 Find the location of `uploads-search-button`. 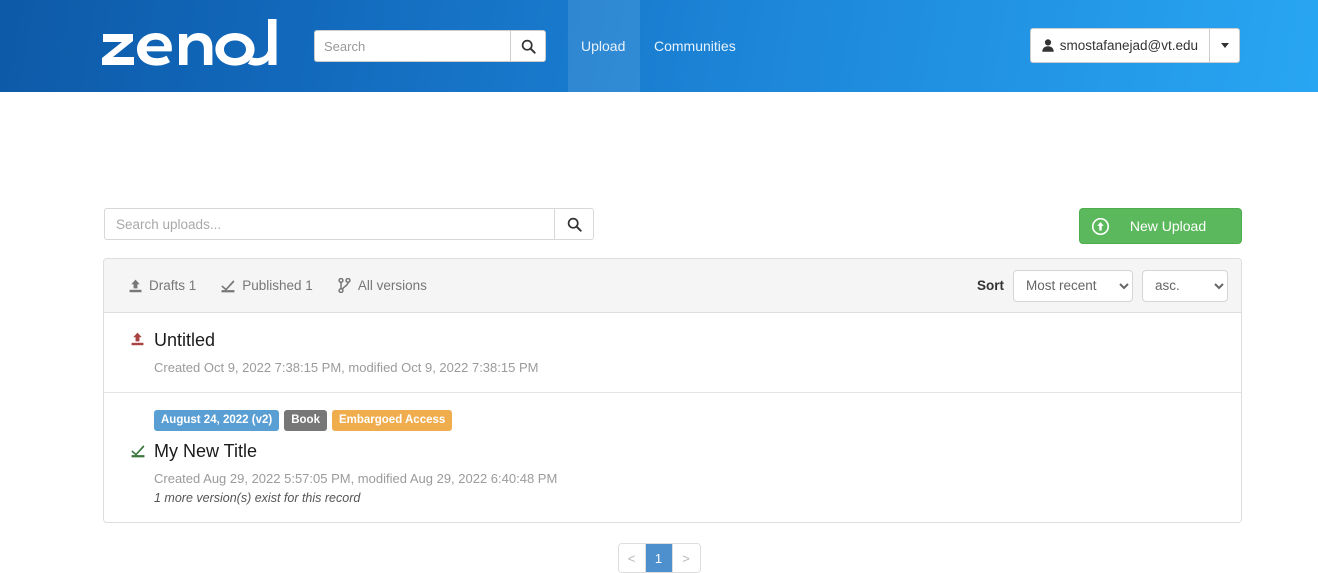

uploads-search-button is located at coordinates (574, 224).